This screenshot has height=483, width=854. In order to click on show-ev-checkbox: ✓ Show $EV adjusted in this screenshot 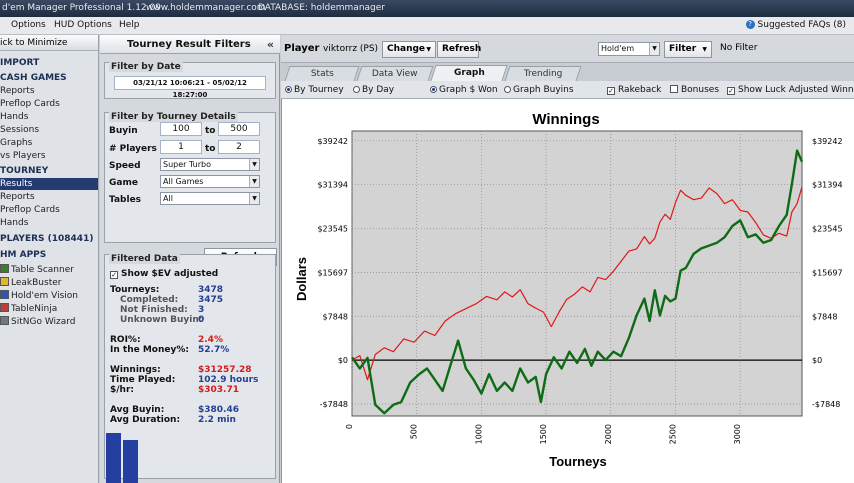, I will do `click(164, 274)`.